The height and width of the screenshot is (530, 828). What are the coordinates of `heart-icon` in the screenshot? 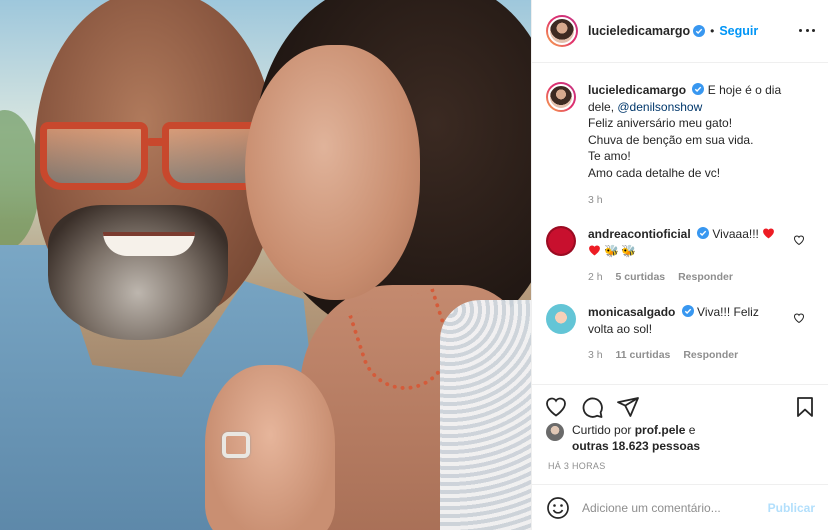 It's located at (556, 407).